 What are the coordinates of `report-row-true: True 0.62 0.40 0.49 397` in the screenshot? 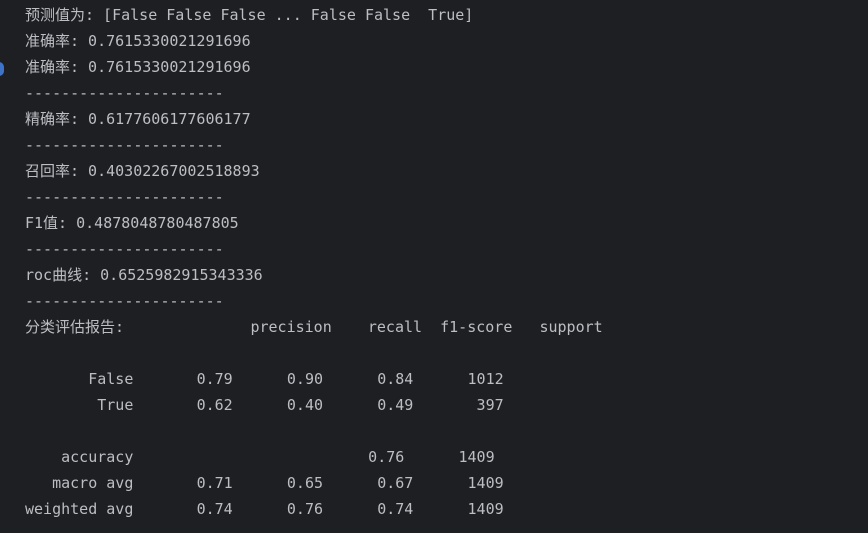 It's located at (264, 405).